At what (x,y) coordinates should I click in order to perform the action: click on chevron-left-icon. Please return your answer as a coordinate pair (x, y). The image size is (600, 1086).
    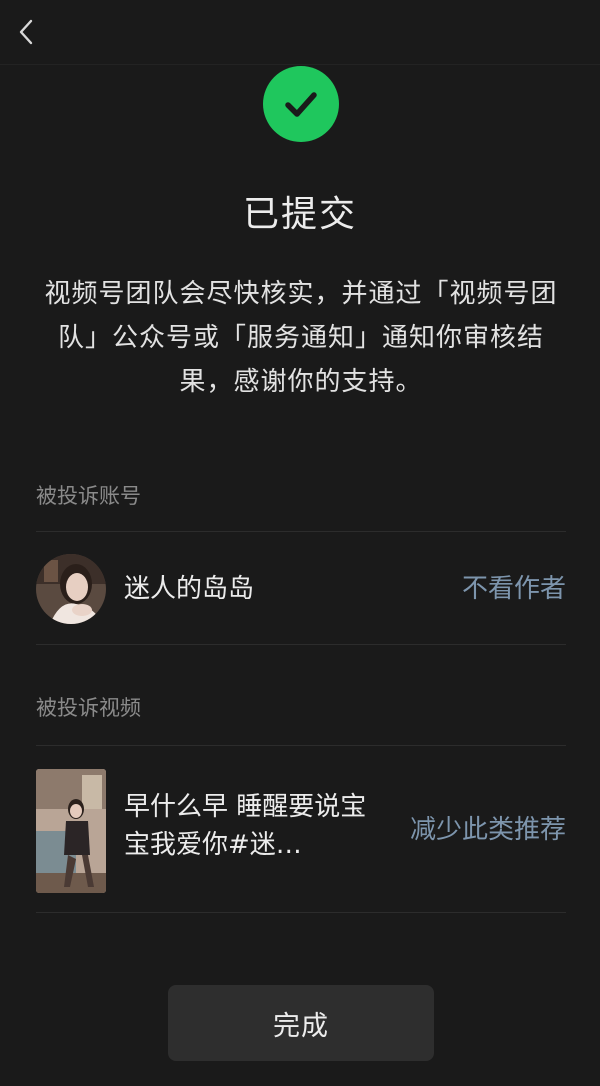
    Looking at the image, I should click on (26, 32).